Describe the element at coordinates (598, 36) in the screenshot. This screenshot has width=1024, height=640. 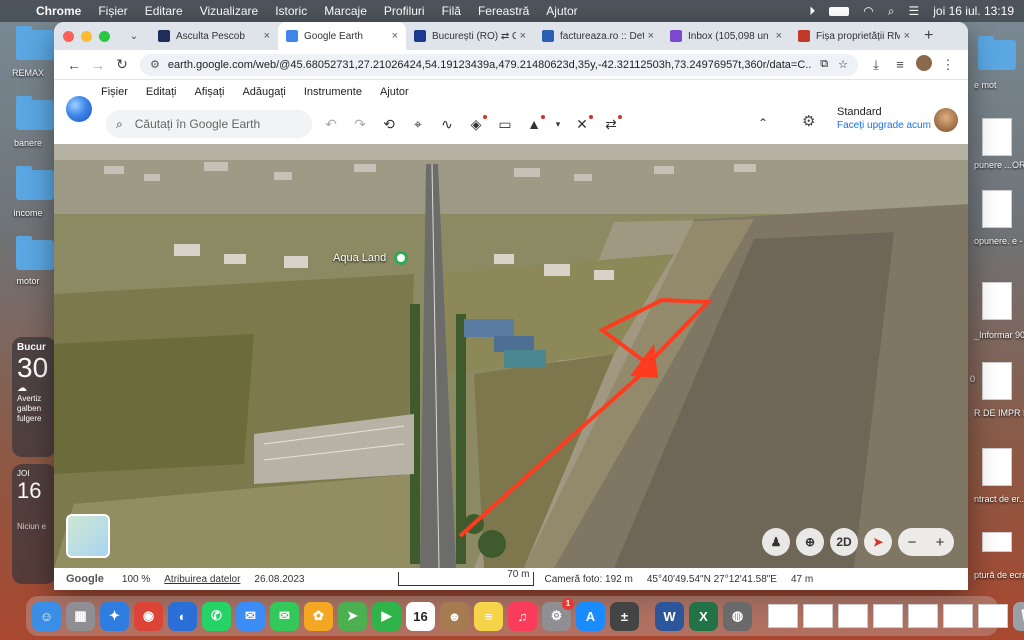
I see `browser-tab: factureaza.ro :: Det ×` at that location.